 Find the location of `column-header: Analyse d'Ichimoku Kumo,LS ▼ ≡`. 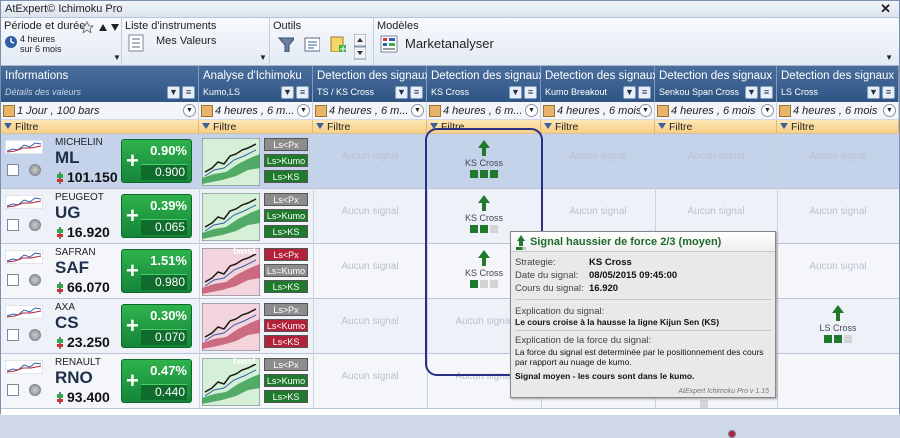

column-header: Analyse d'Ichimoku Kumo,LS ▼ ≡ is located at coordinates (256, 84).